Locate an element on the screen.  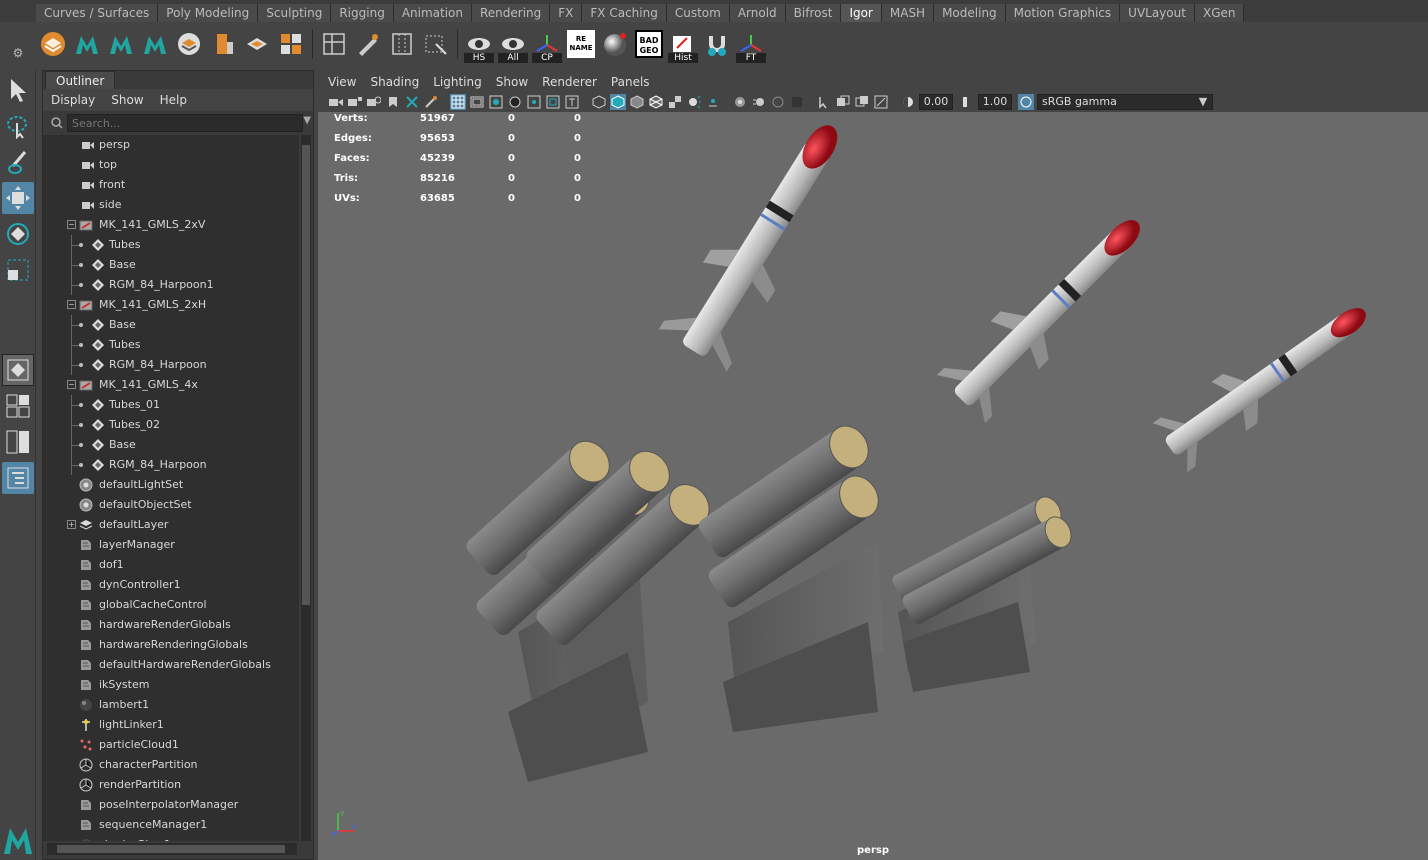
viewport-menu-view: View is located at coordinates (342, 82).